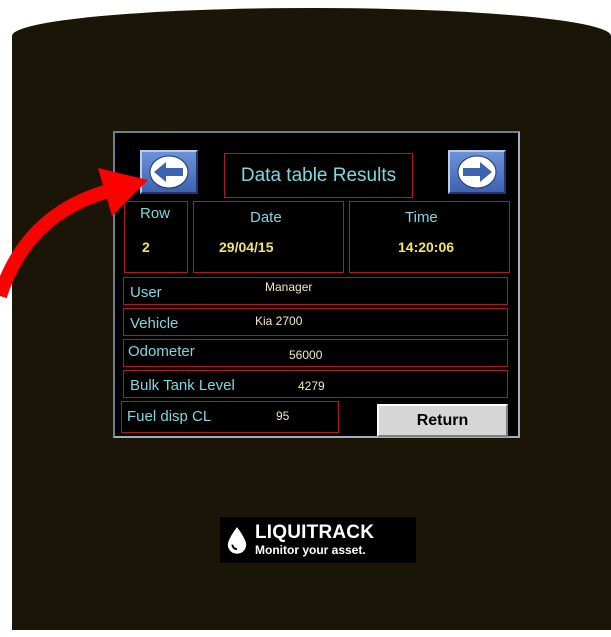 This screenshot has width=611, height=637. Describe the element at coordinates (315, 322) in the screenshot. I see `field-row-vehicle: Vehicle Kia 2700` at that location.